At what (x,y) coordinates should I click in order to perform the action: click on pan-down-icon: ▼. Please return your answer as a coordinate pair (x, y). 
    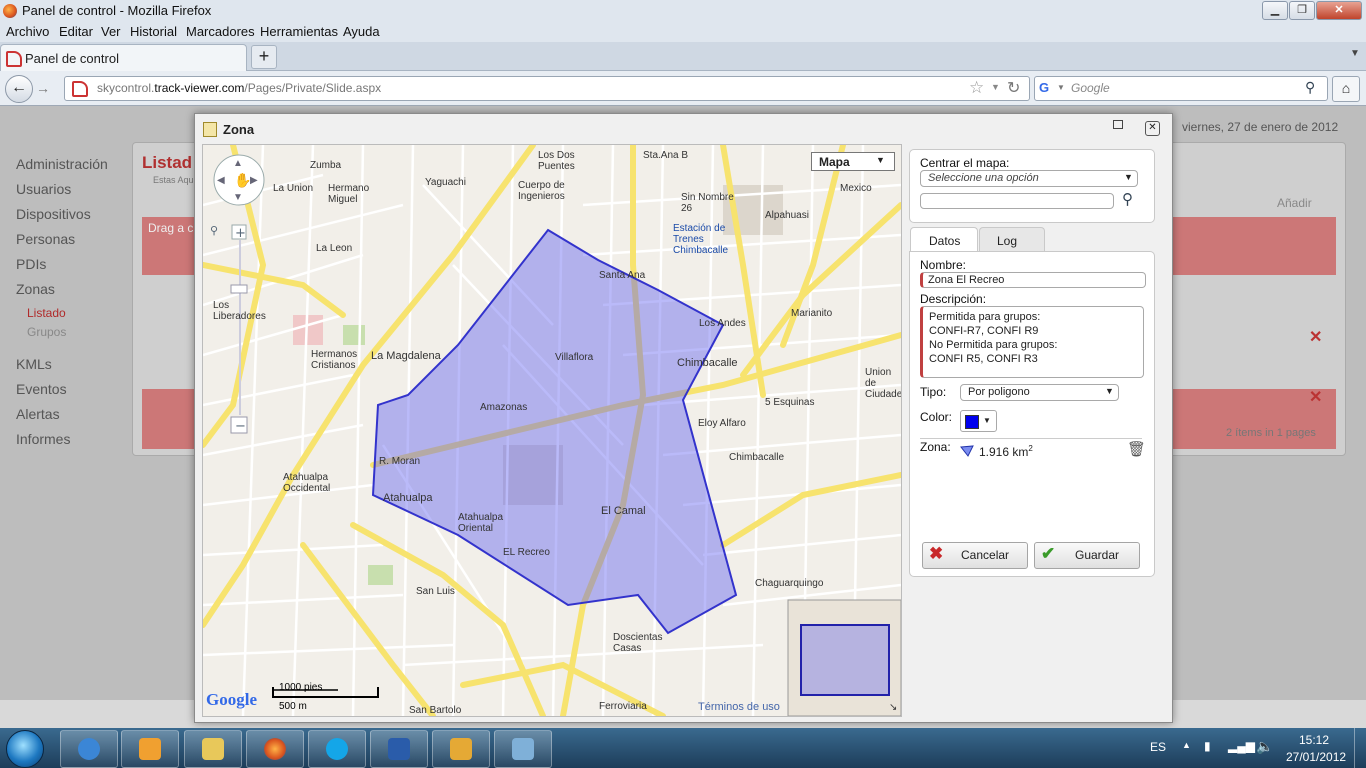
    Looking at the image, I should click on (238, 197).